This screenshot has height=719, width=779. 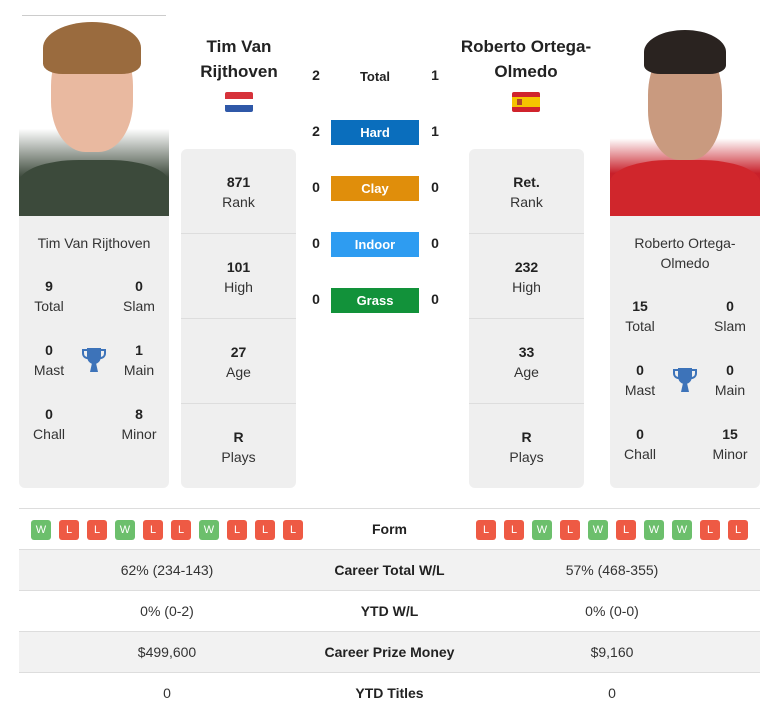 What do you see at coordinates (685, 119) in the screenshot?
I see `player2-photo` at bounding box center [685, 119].